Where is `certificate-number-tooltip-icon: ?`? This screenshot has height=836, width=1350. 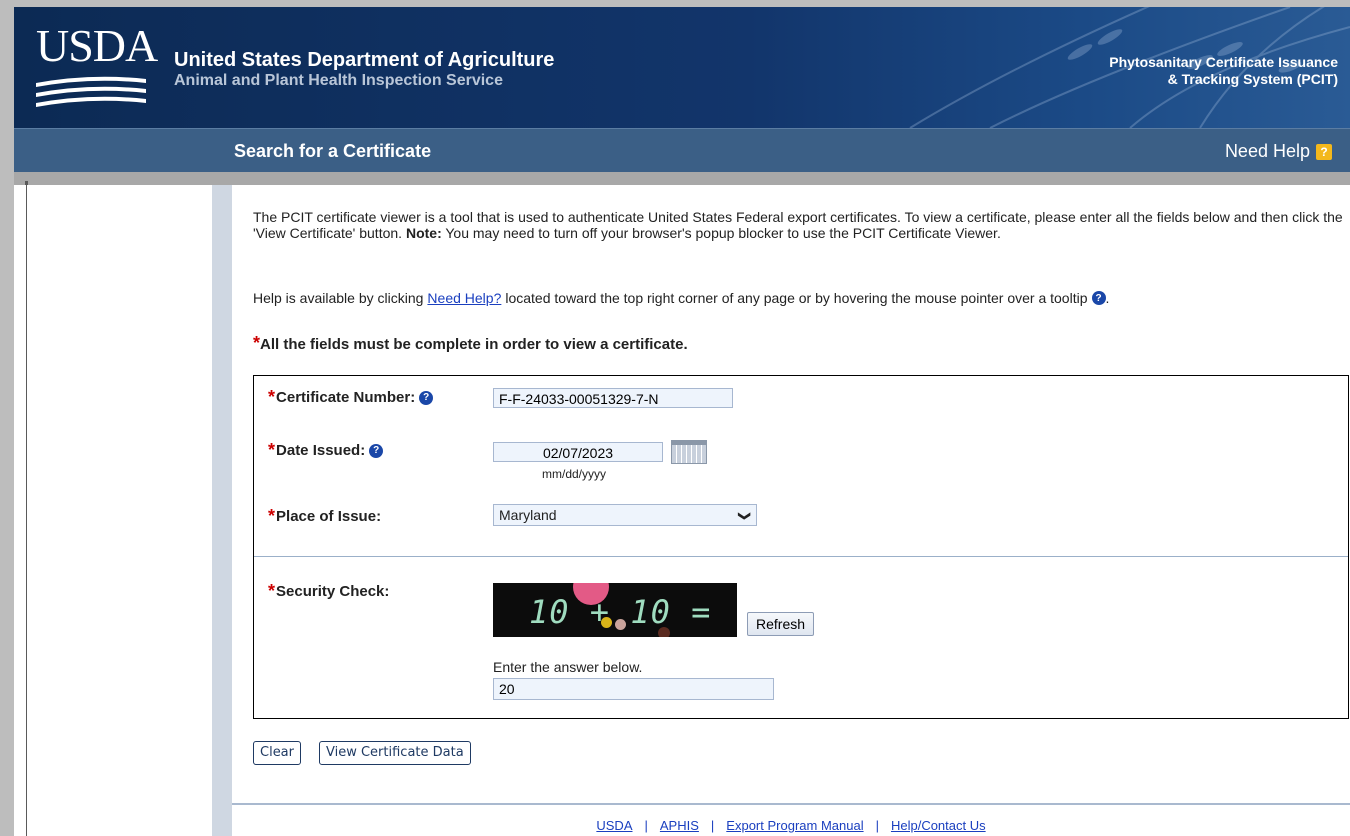 certificate-number-tooltip-icon: ? is located at coordinates (426, 397).